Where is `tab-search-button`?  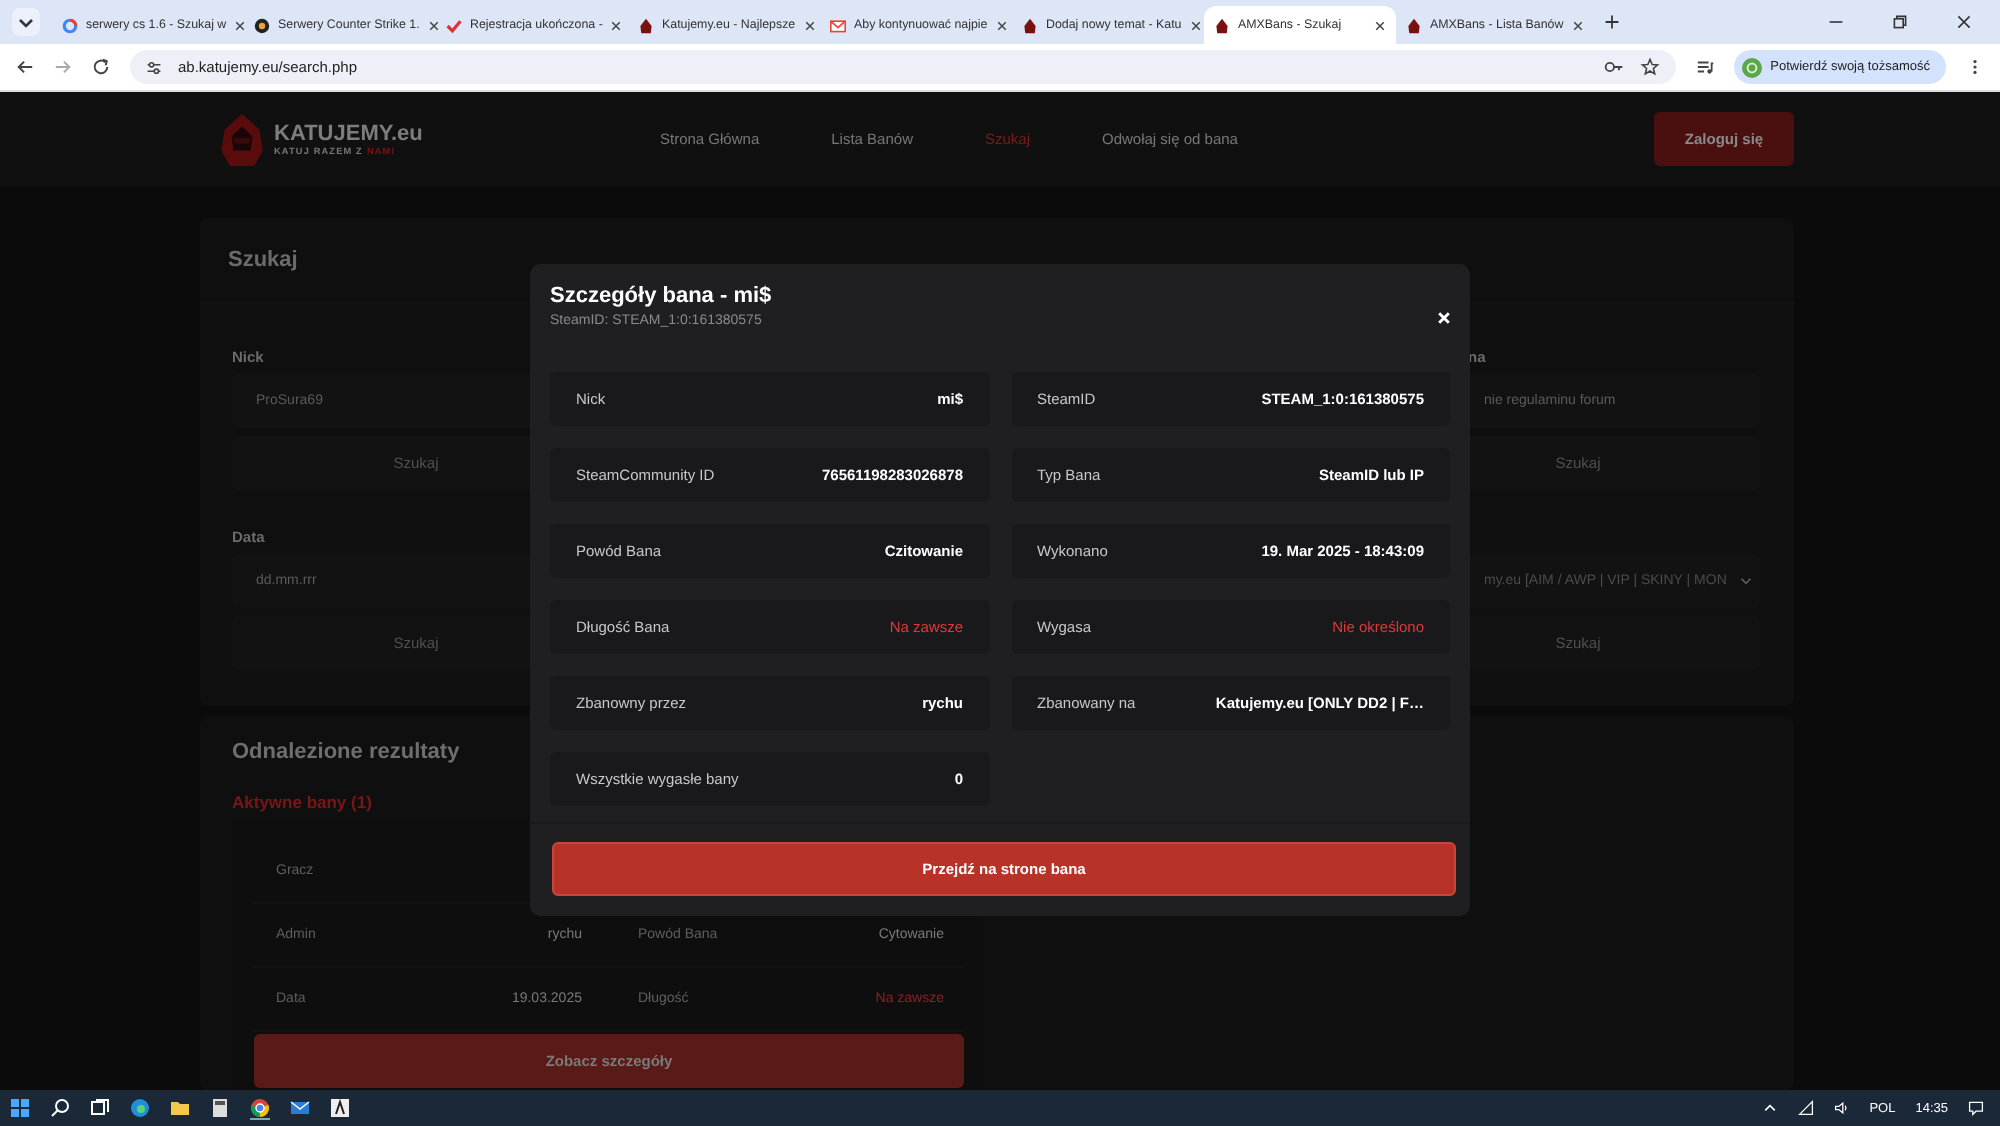
tab-search-button is located at coordinates (26, 22).